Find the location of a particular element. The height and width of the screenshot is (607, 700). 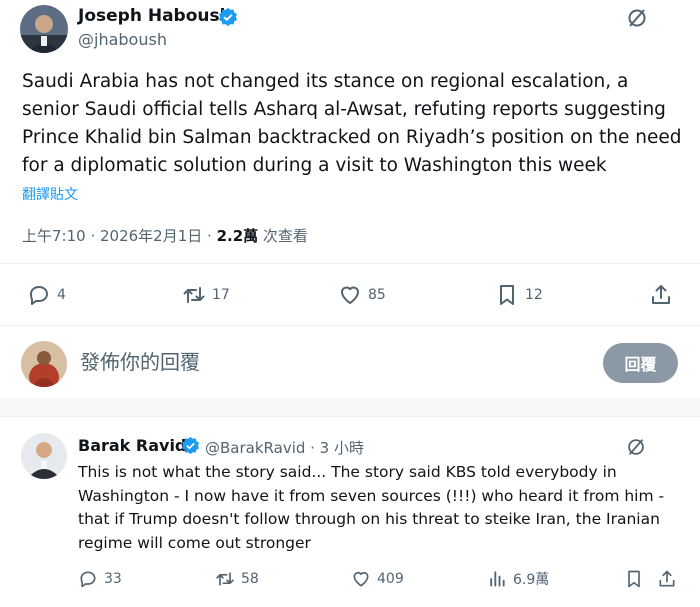

repost-count: 58 is located at coordinates (250, 579).